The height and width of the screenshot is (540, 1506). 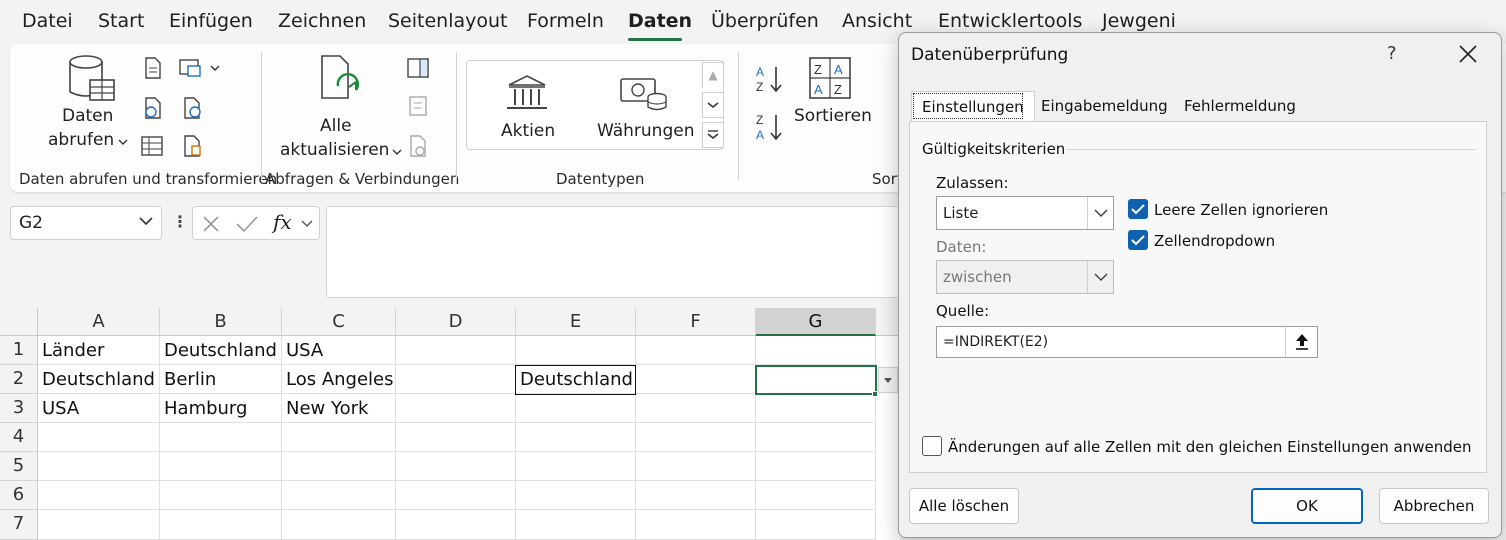 I want to click on clear-all-button: Alle löschen, so click(x=964, y=506).